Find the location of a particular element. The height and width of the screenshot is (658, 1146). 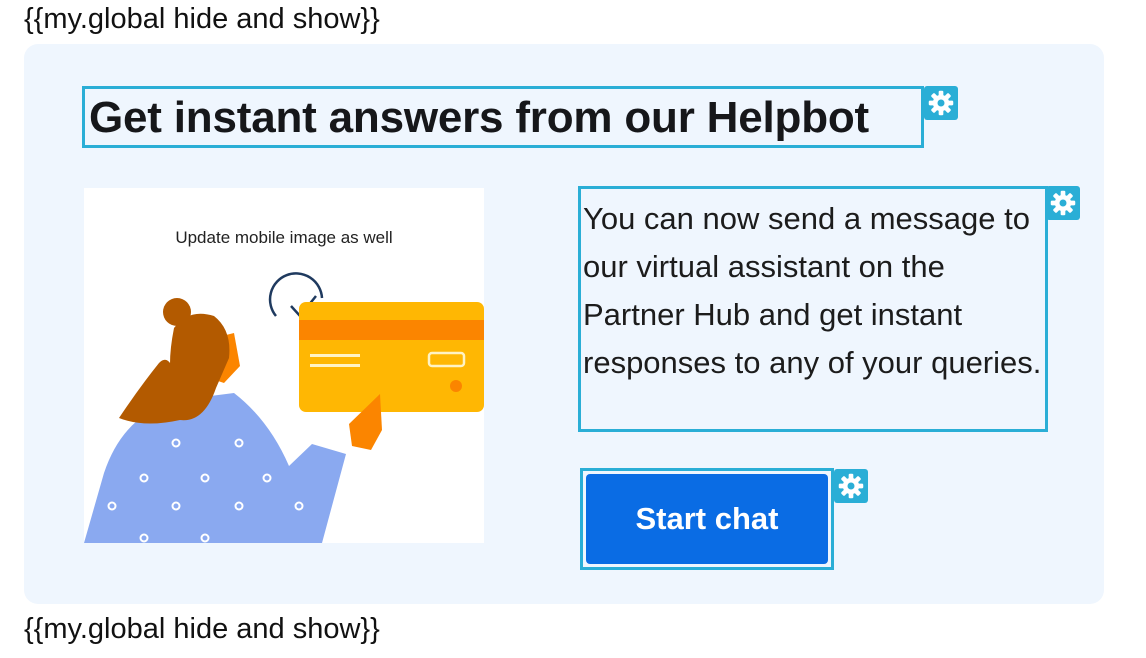

woman-with-card-illustration is located at coordinates (284, 407).